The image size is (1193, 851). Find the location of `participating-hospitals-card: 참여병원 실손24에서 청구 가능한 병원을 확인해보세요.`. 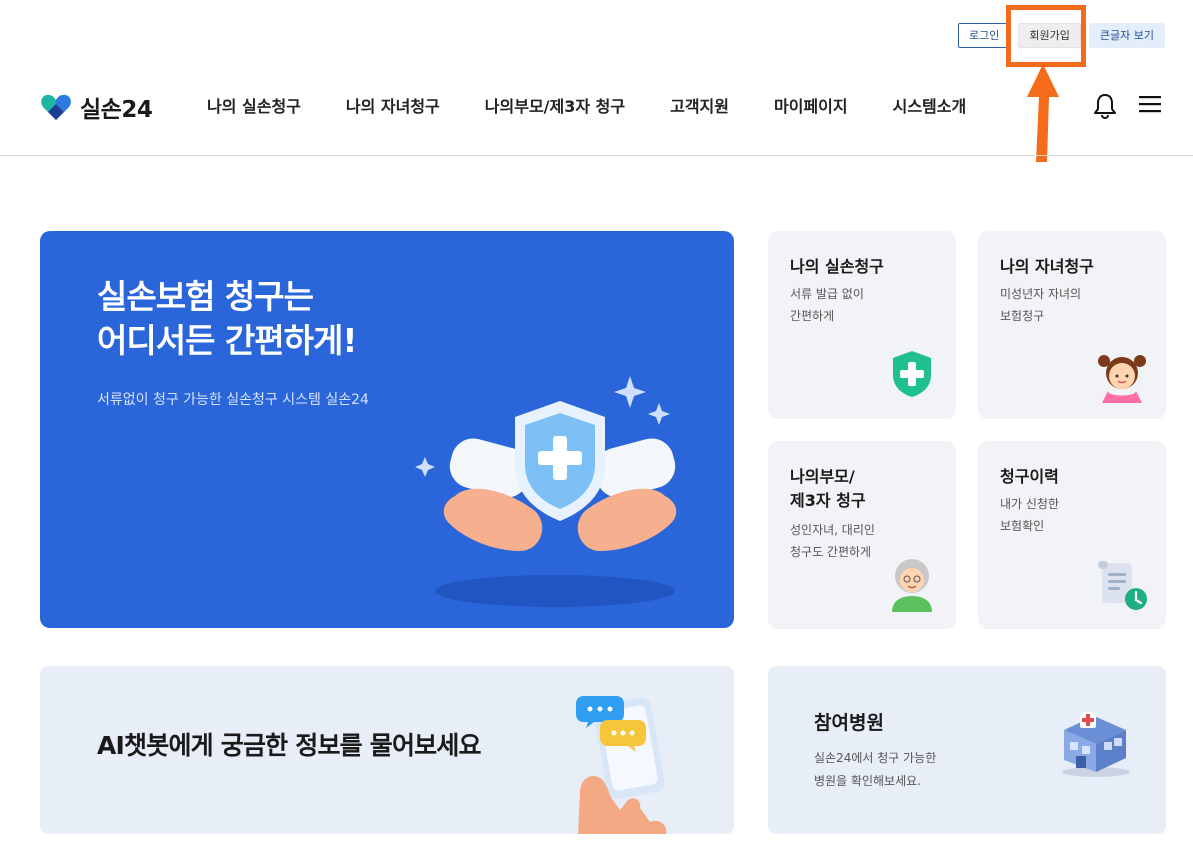

participating-hospitals-card: 참여병원 실손24에서 청구 가능한 병원을 확인해보세요. is located at coordinates (967, 750).